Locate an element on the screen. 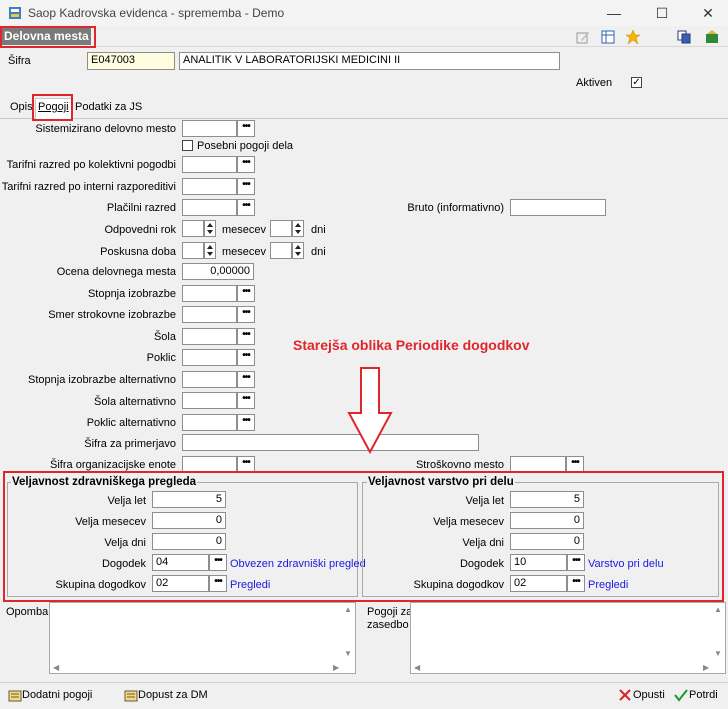 This screenshot has width=728, height=709. poskusna-days-spinner is located at coordinates (298, 250).